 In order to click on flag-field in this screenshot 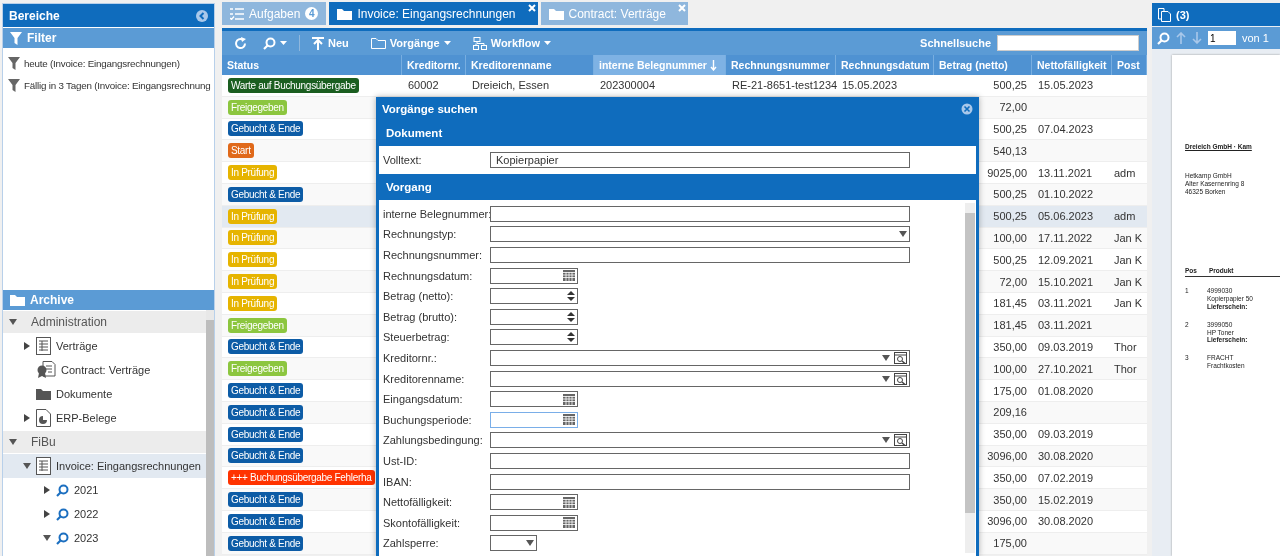, I will do `click(513, 543)`.